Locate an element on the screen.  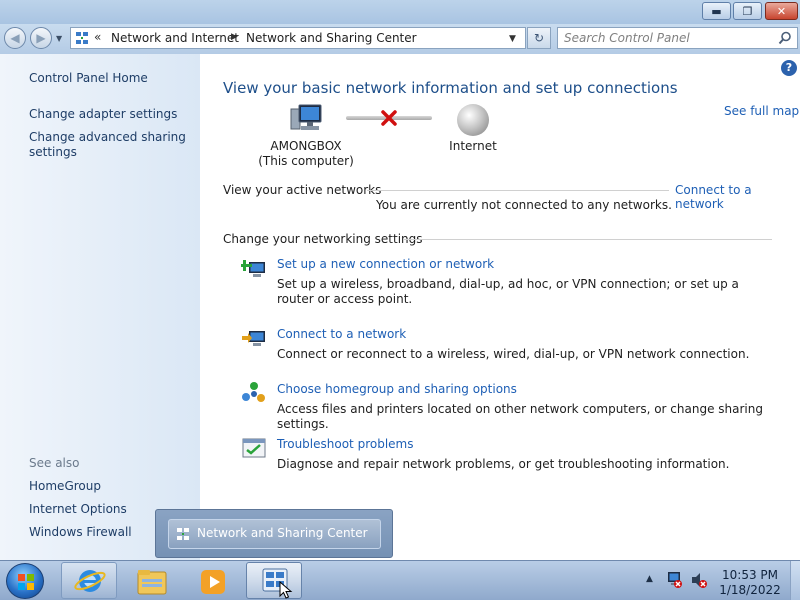
internet-label: Internet is located at coordinates (473, 146).